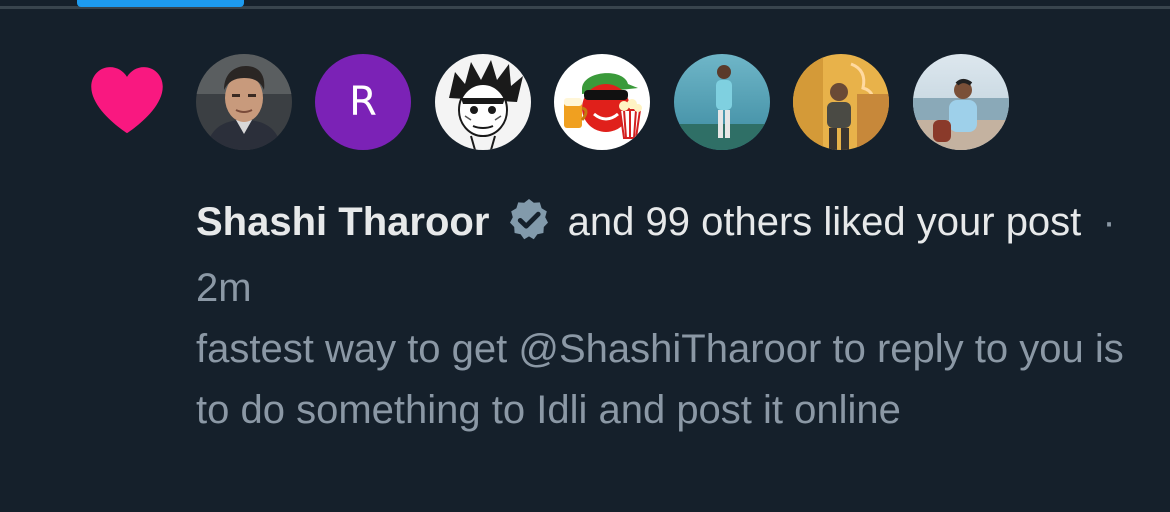 The image size is (1170, 512). I want to click on avatar-man-seaside, so click(961, 102).